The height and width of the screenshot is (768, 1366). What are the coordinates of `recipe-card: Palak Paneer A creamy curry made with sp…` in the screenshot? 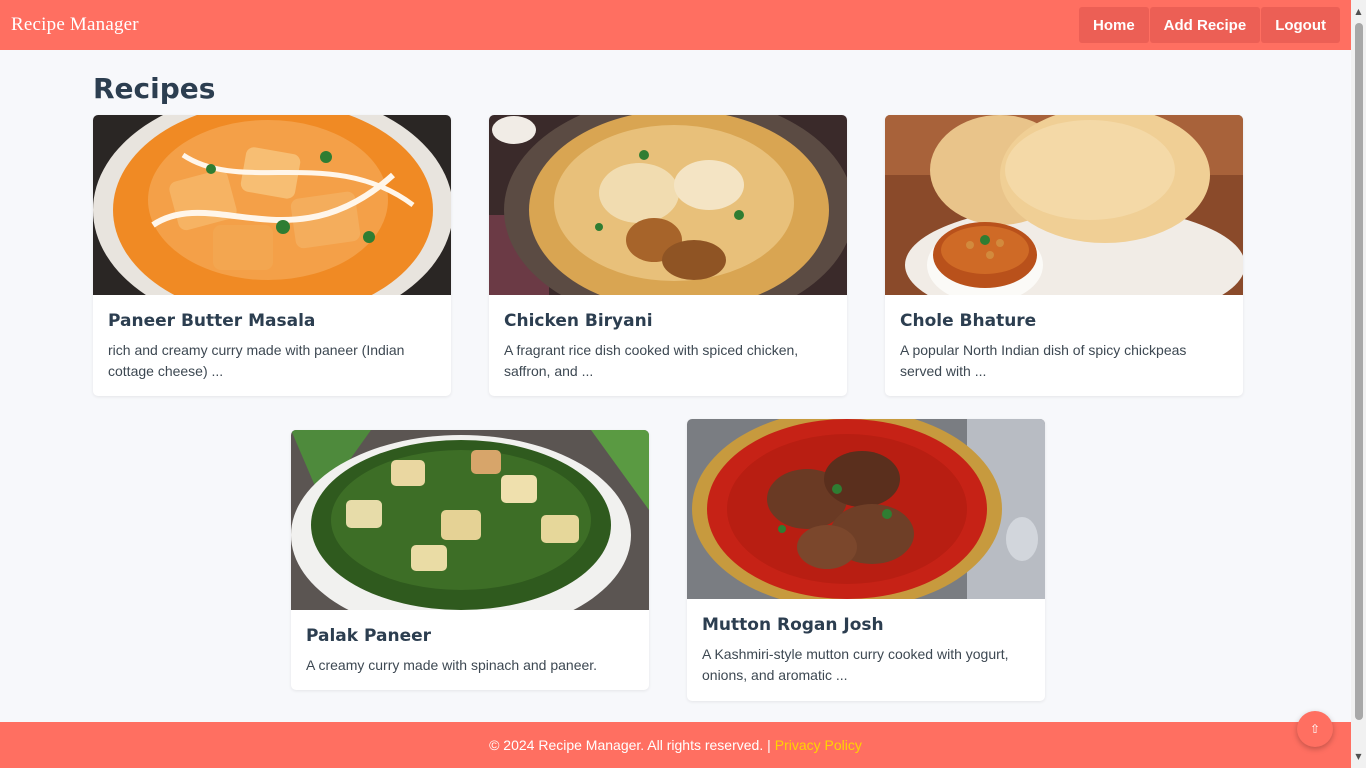 It's located at (470, 560).